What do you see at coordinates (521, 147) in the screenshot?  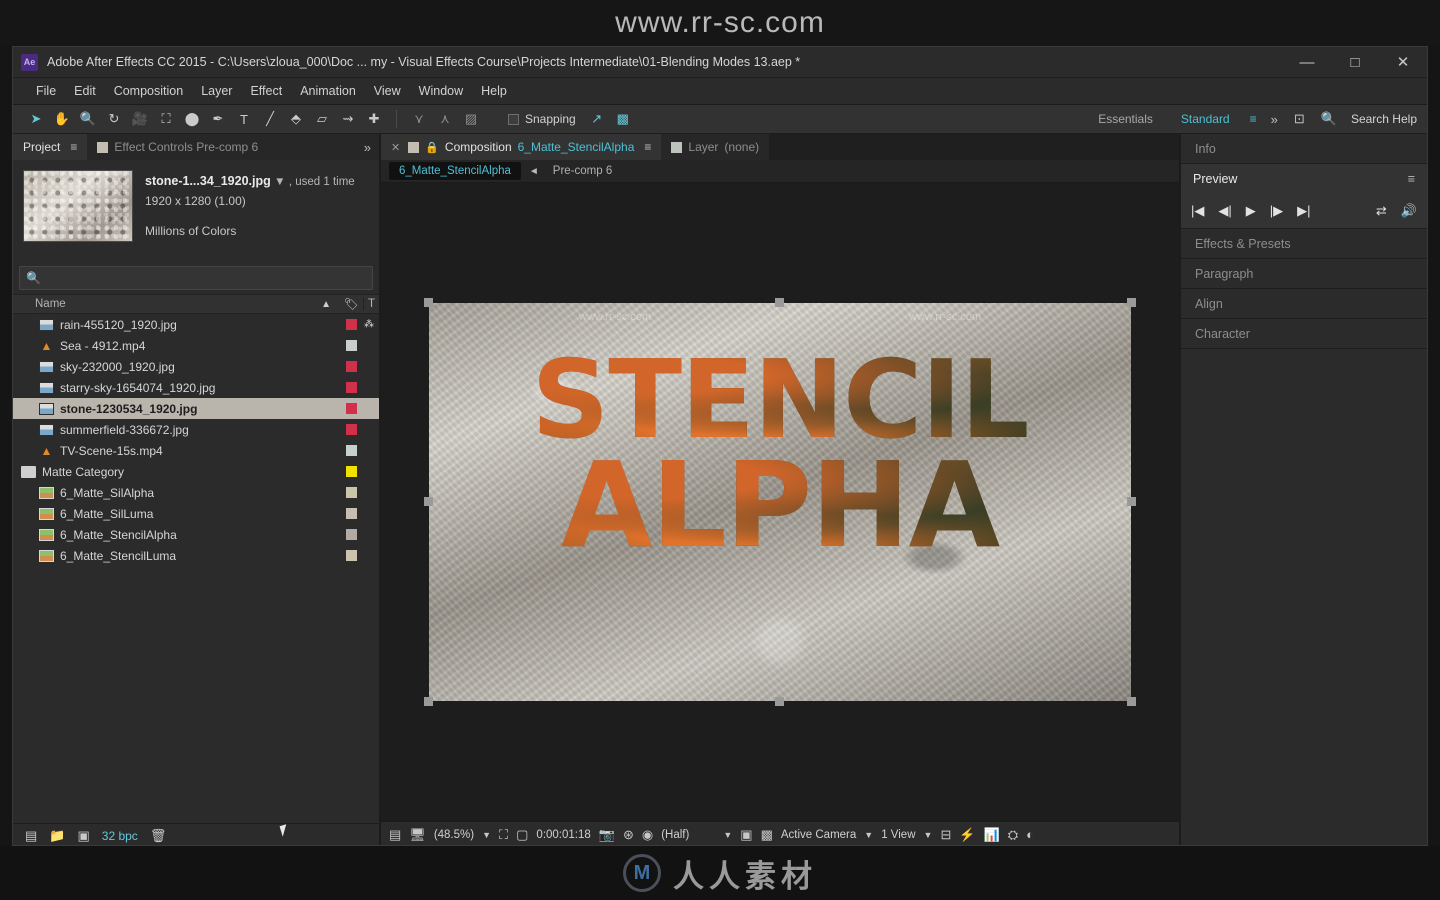 I see `tab-composition: ✕ 🔒 Composition 6_Matte_StencilAlpha ≡` at bounding box center [521, 147].